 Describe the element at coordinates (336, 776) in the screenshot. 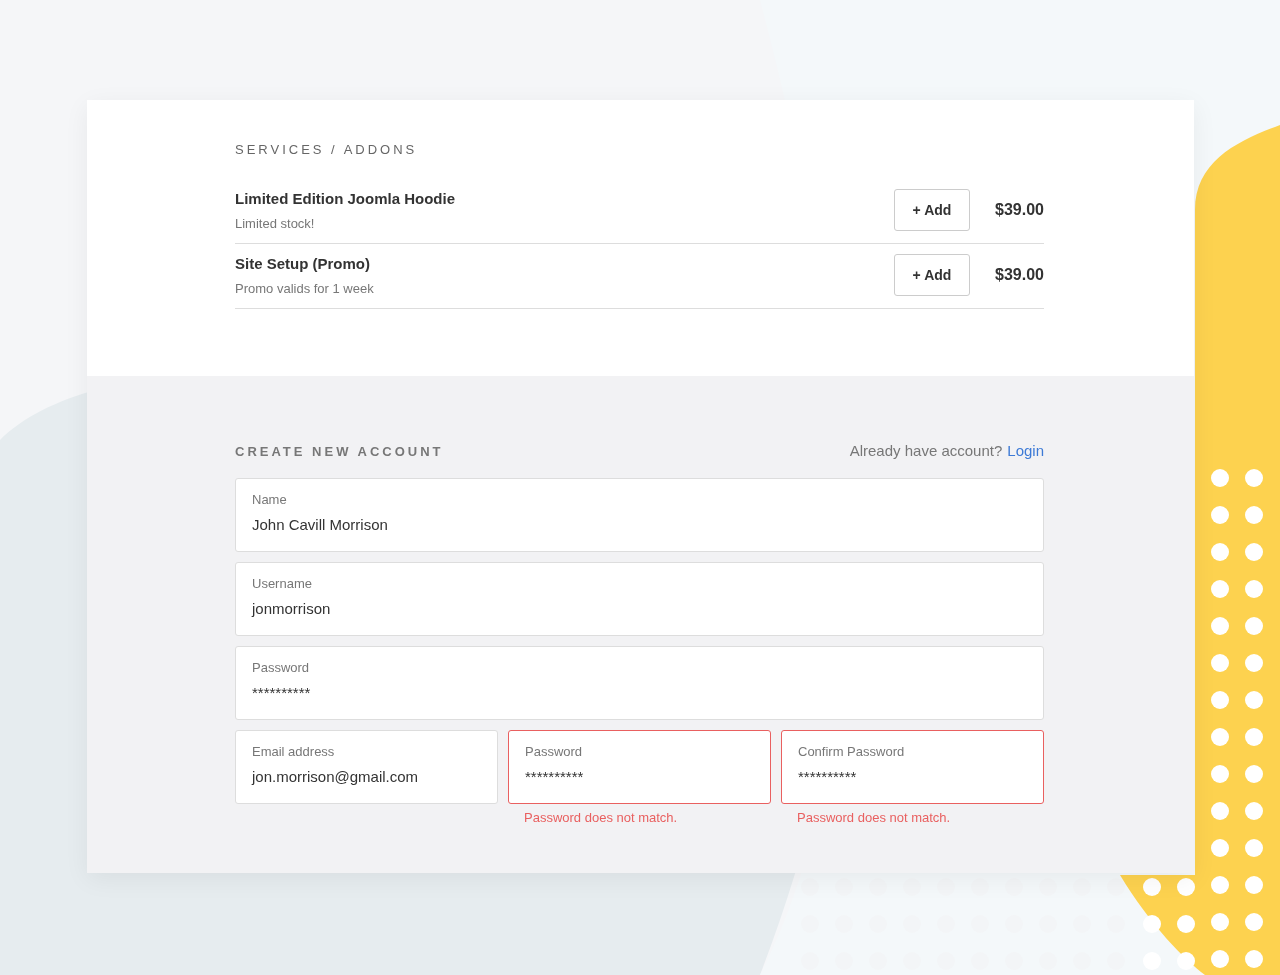

I see `field-value: jon.morrison@gmail.com` at that location.